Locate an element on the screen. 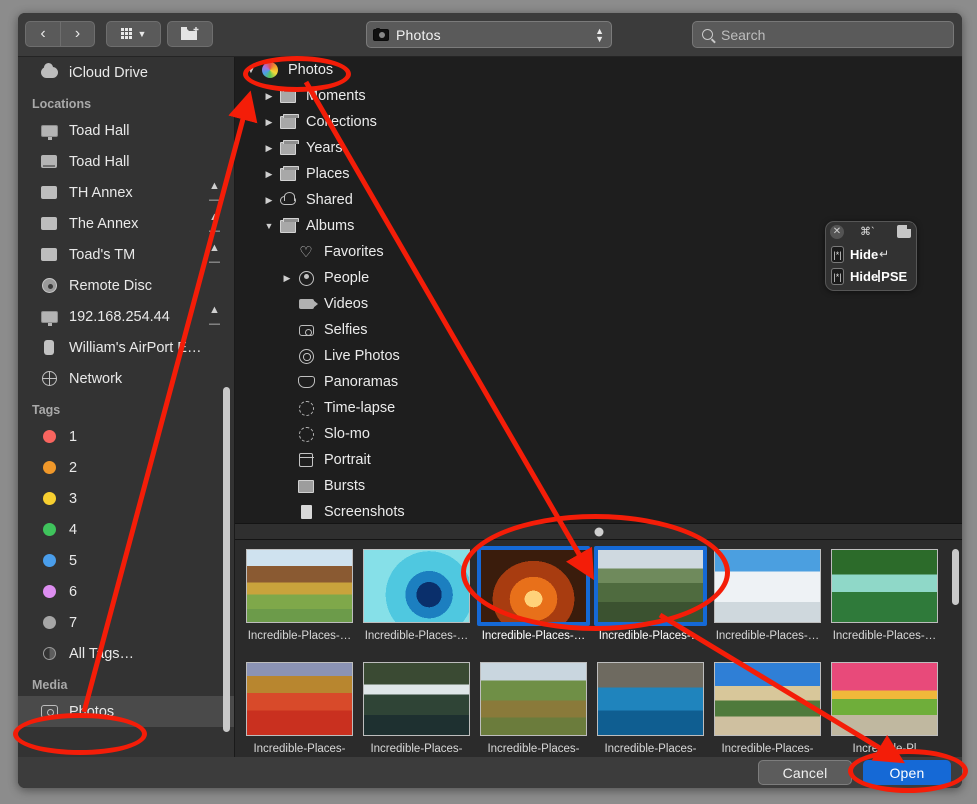  sidebar-section-header: Media is located at coordinates (50, 685).